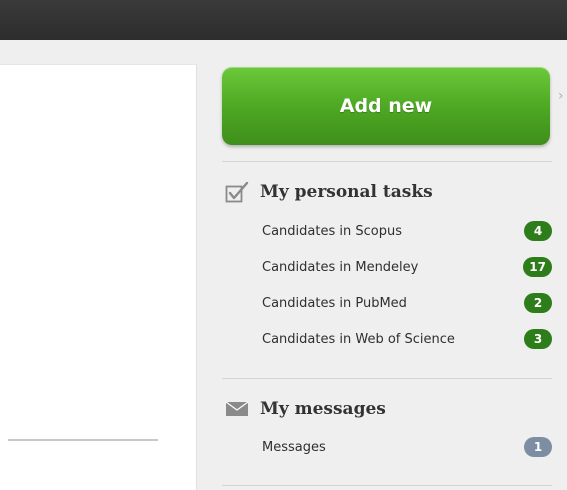  What do you see at coordinates (83, 440) in the screenshot?
I see `main-divider` at bounding box center [83, 440].